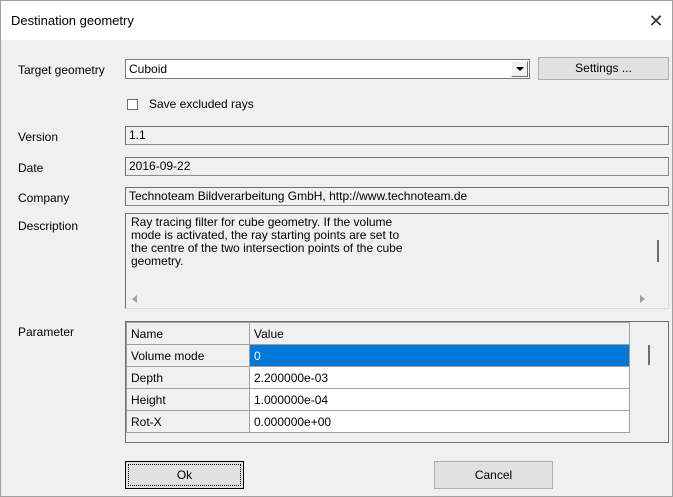 The height and width of the screenshot is (497, 673). What do you see at coordinates (439, 421) in the screenshot?
I see `param-value-cell: 0.000000e+00` at bounding box center [439, 421].